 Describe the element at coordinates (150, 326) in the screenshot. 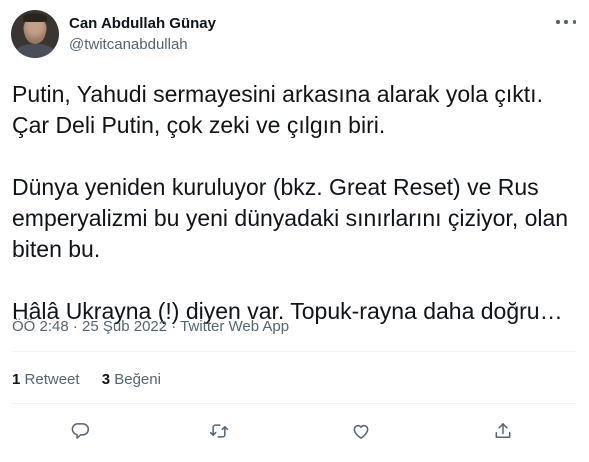

I see `tweet-meta: ÖÖ 2:48 · 25 Şub 2022 · Twitter Web App` at that location.